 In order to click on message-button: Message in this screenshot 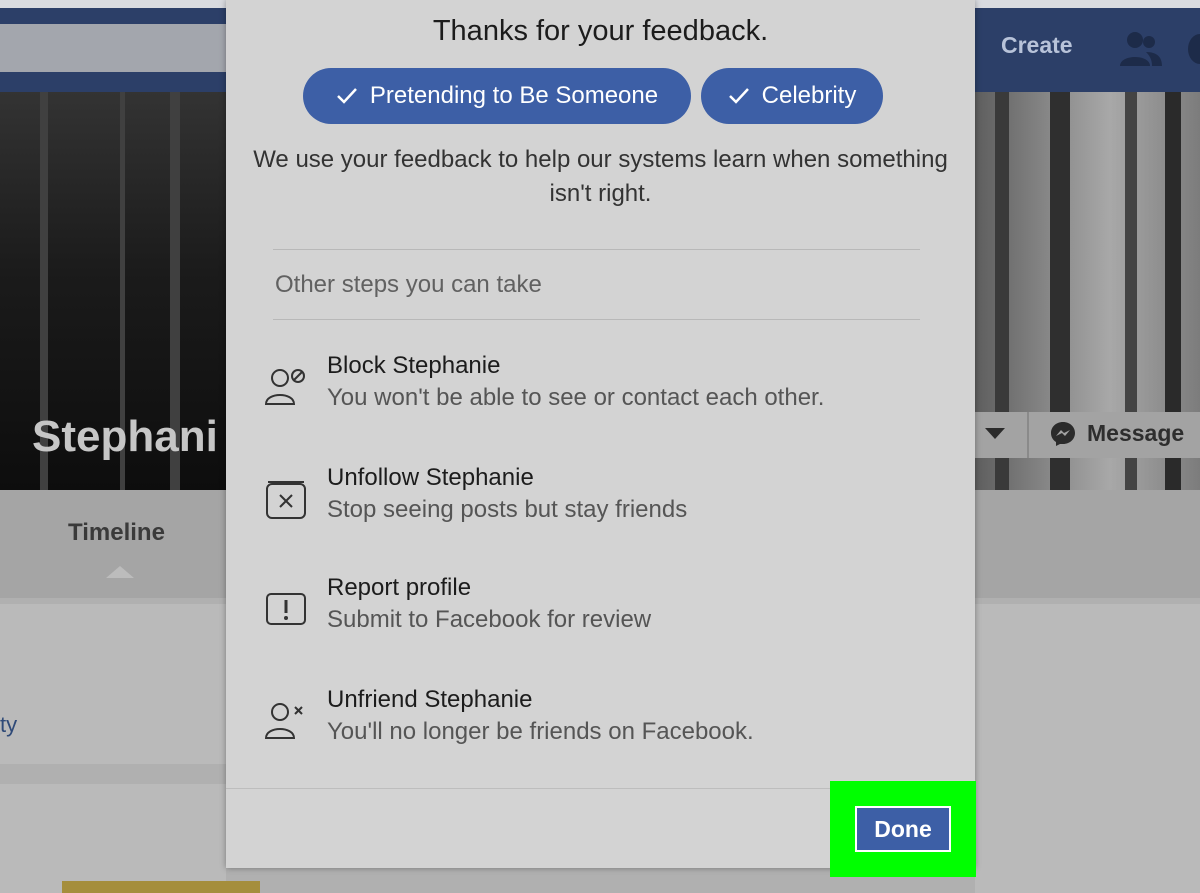, I will do `click(1135, 433)`.